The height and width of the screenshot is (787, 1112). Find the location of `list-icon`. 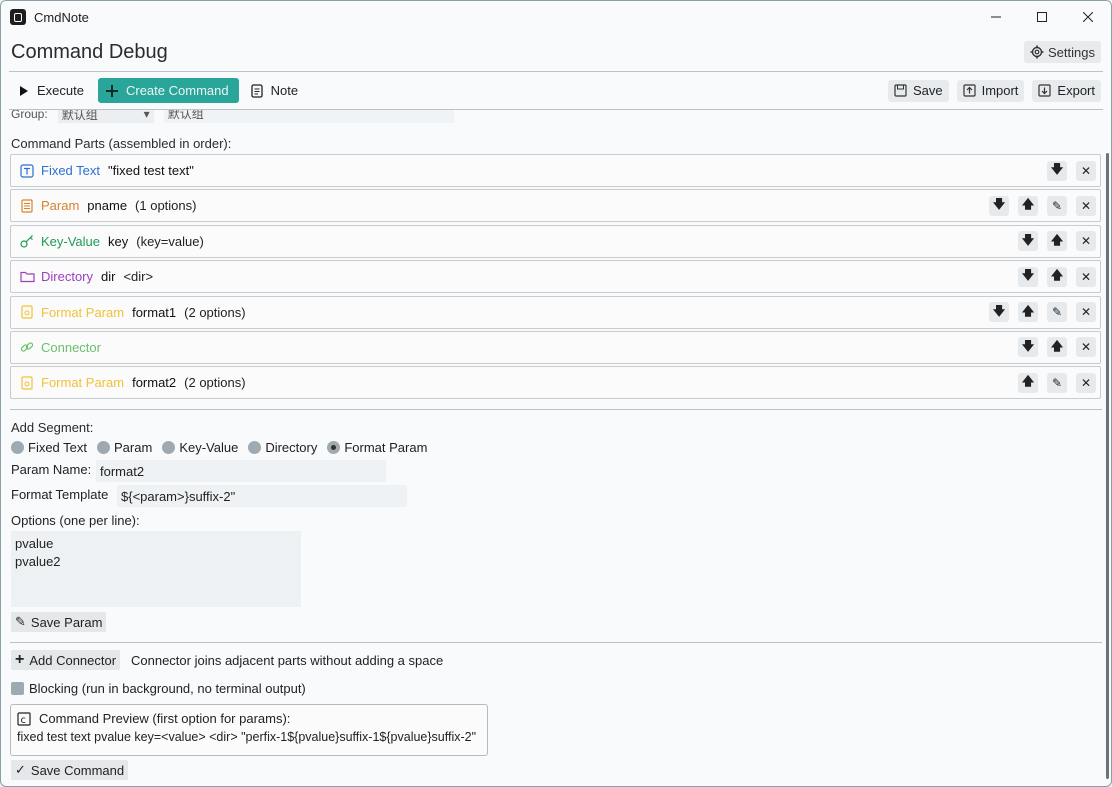

list-icon is located at coordinates (27, 206).